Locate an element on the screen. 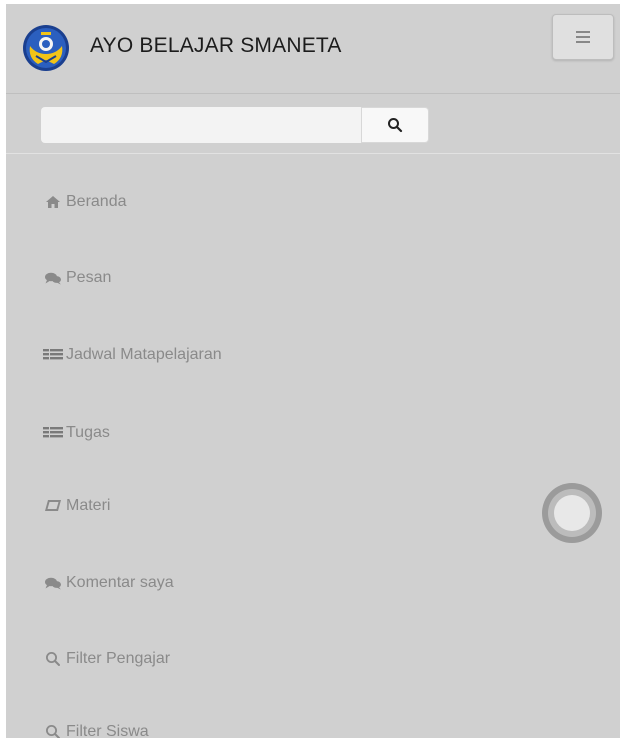 This screenshot has width=626, height=738. home-icon is located at coordinates (53, 202).